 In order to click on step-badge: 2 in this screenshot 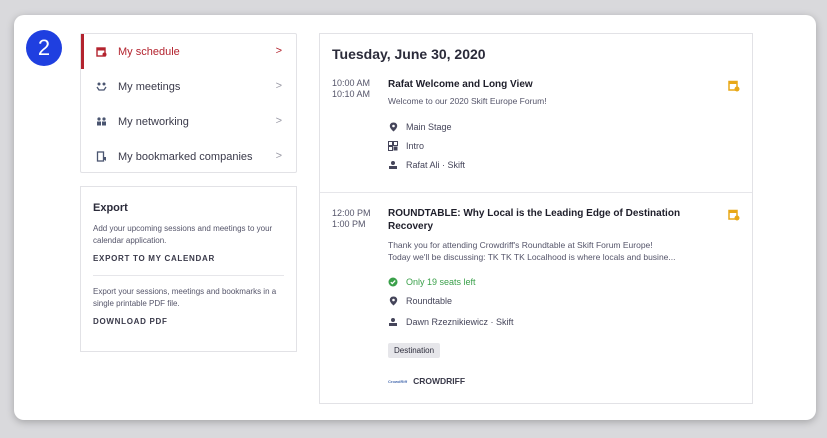, I will do `click(44, 48)`.